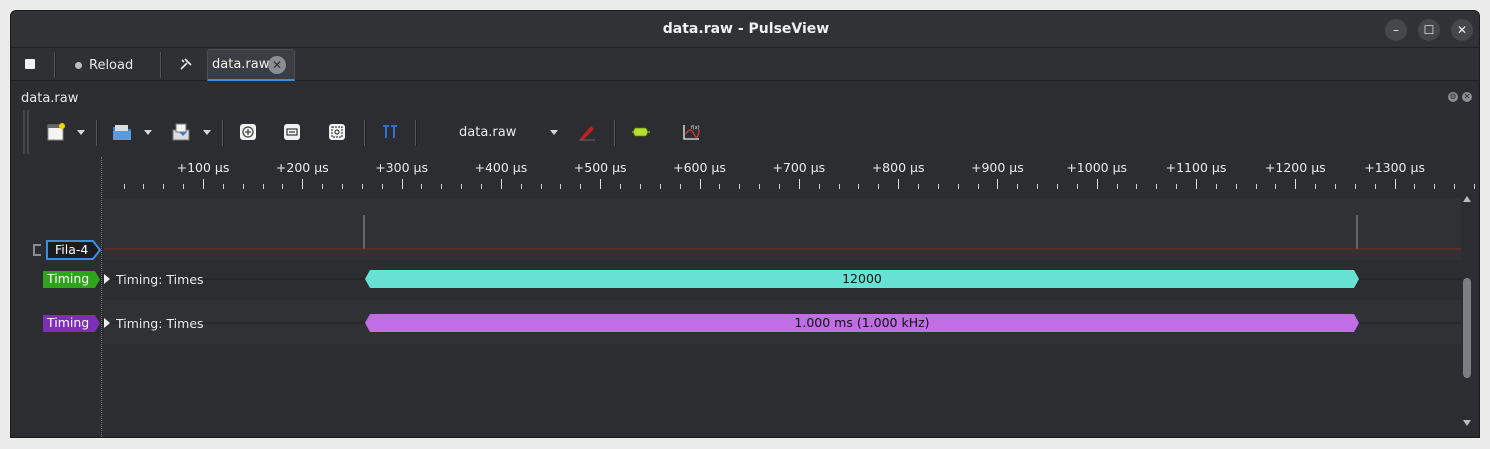 This screenshot has height=449, width=1490. What do you see at coordinates (554, 132) in the screenshot?
I see `device-combo-arrow-icon` at bounding box center [554, 132].